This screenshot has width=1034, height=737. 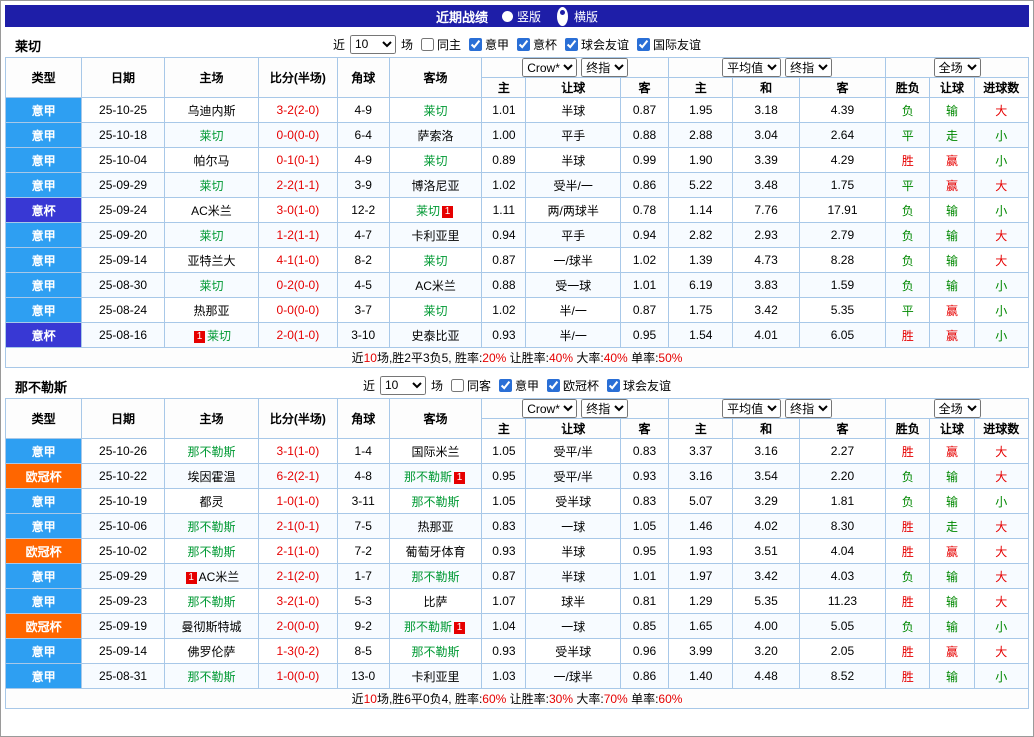 I want to click on corners: 3-10, so click(x=363, y=335).